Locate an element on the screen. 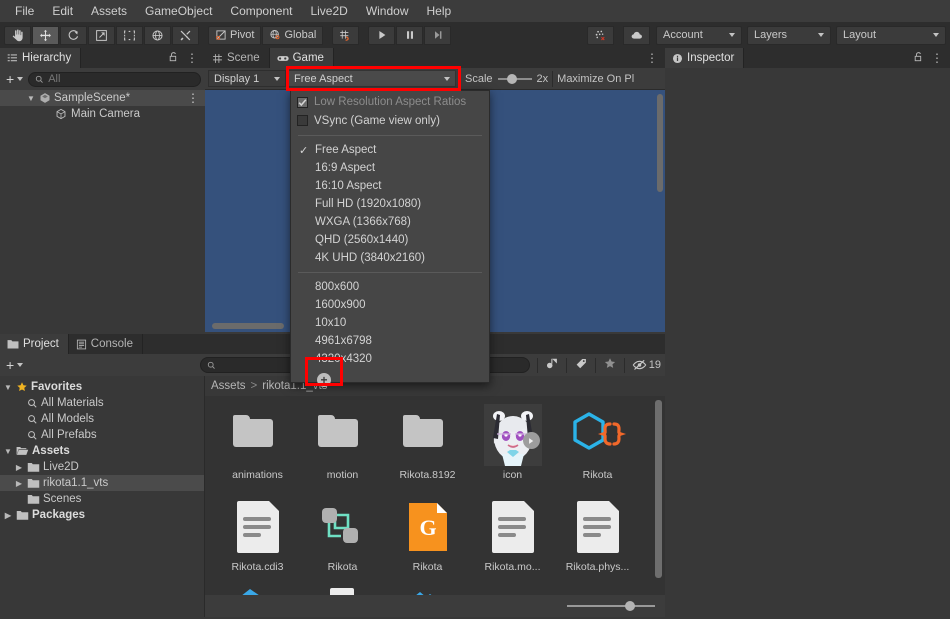 The image size is (950, 619). tab-scene: Scene is located at coordinates (237, 58).